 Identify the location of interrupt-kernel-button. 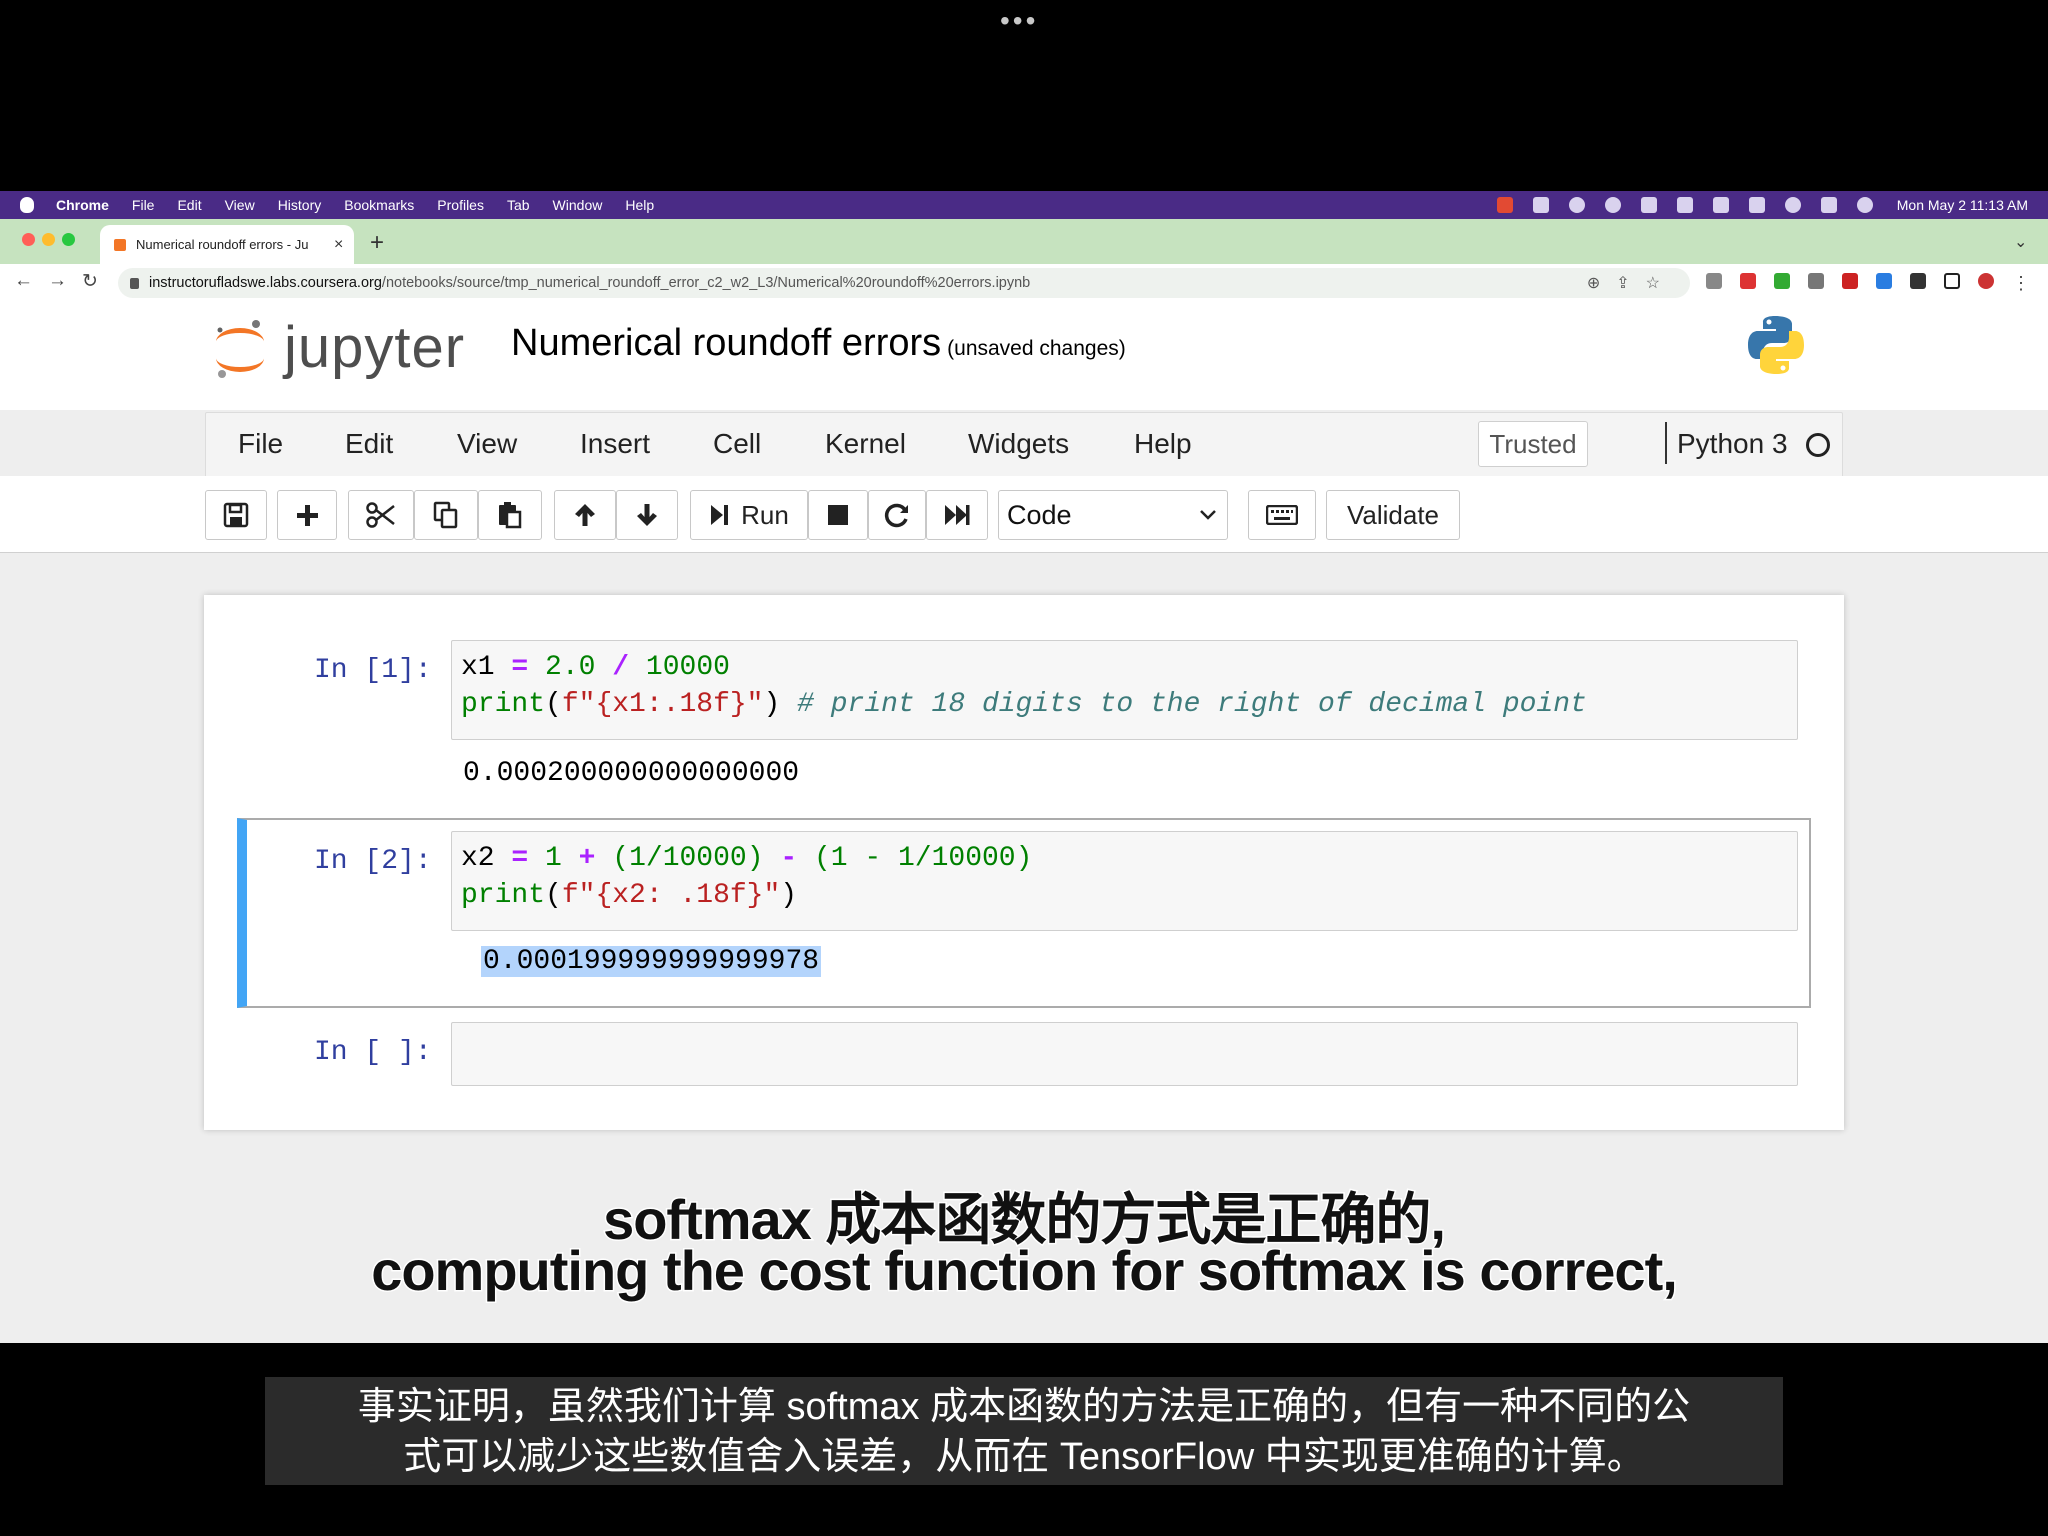
(838, 515).